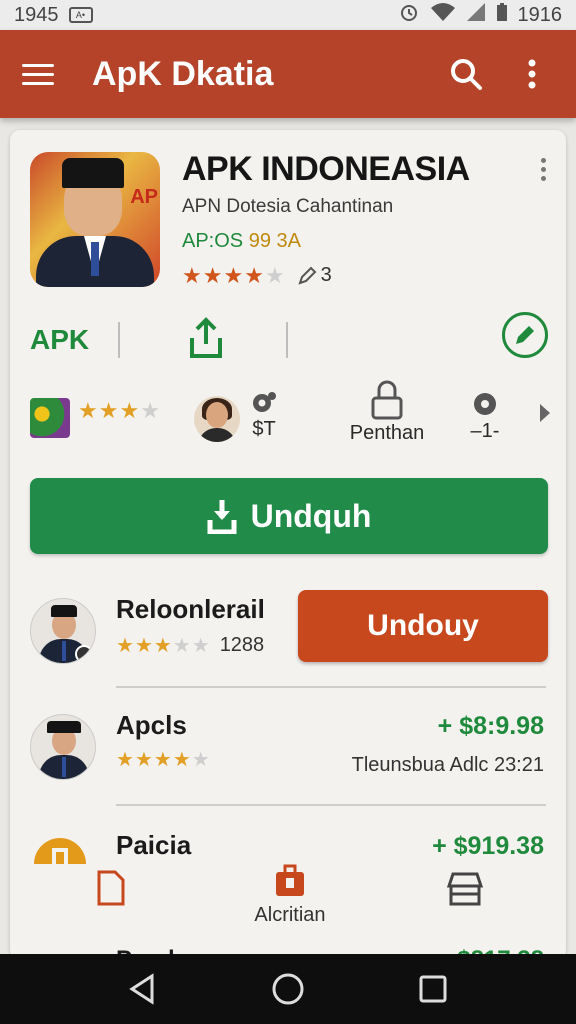 The height and width of the screenshot is (1024, 576). What do you see at coordinates (307, 275) in the screenshot?
I see `pencil-icon` at bounding box center [307, 275].